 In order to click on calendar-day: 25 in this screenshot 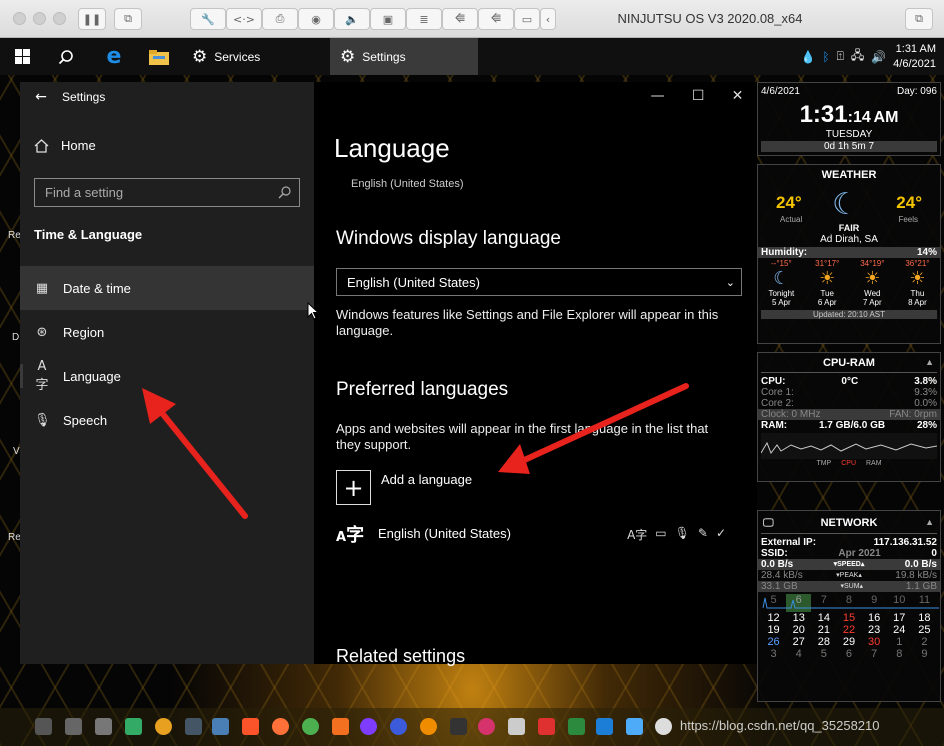, I will do `click(924, 630)`.